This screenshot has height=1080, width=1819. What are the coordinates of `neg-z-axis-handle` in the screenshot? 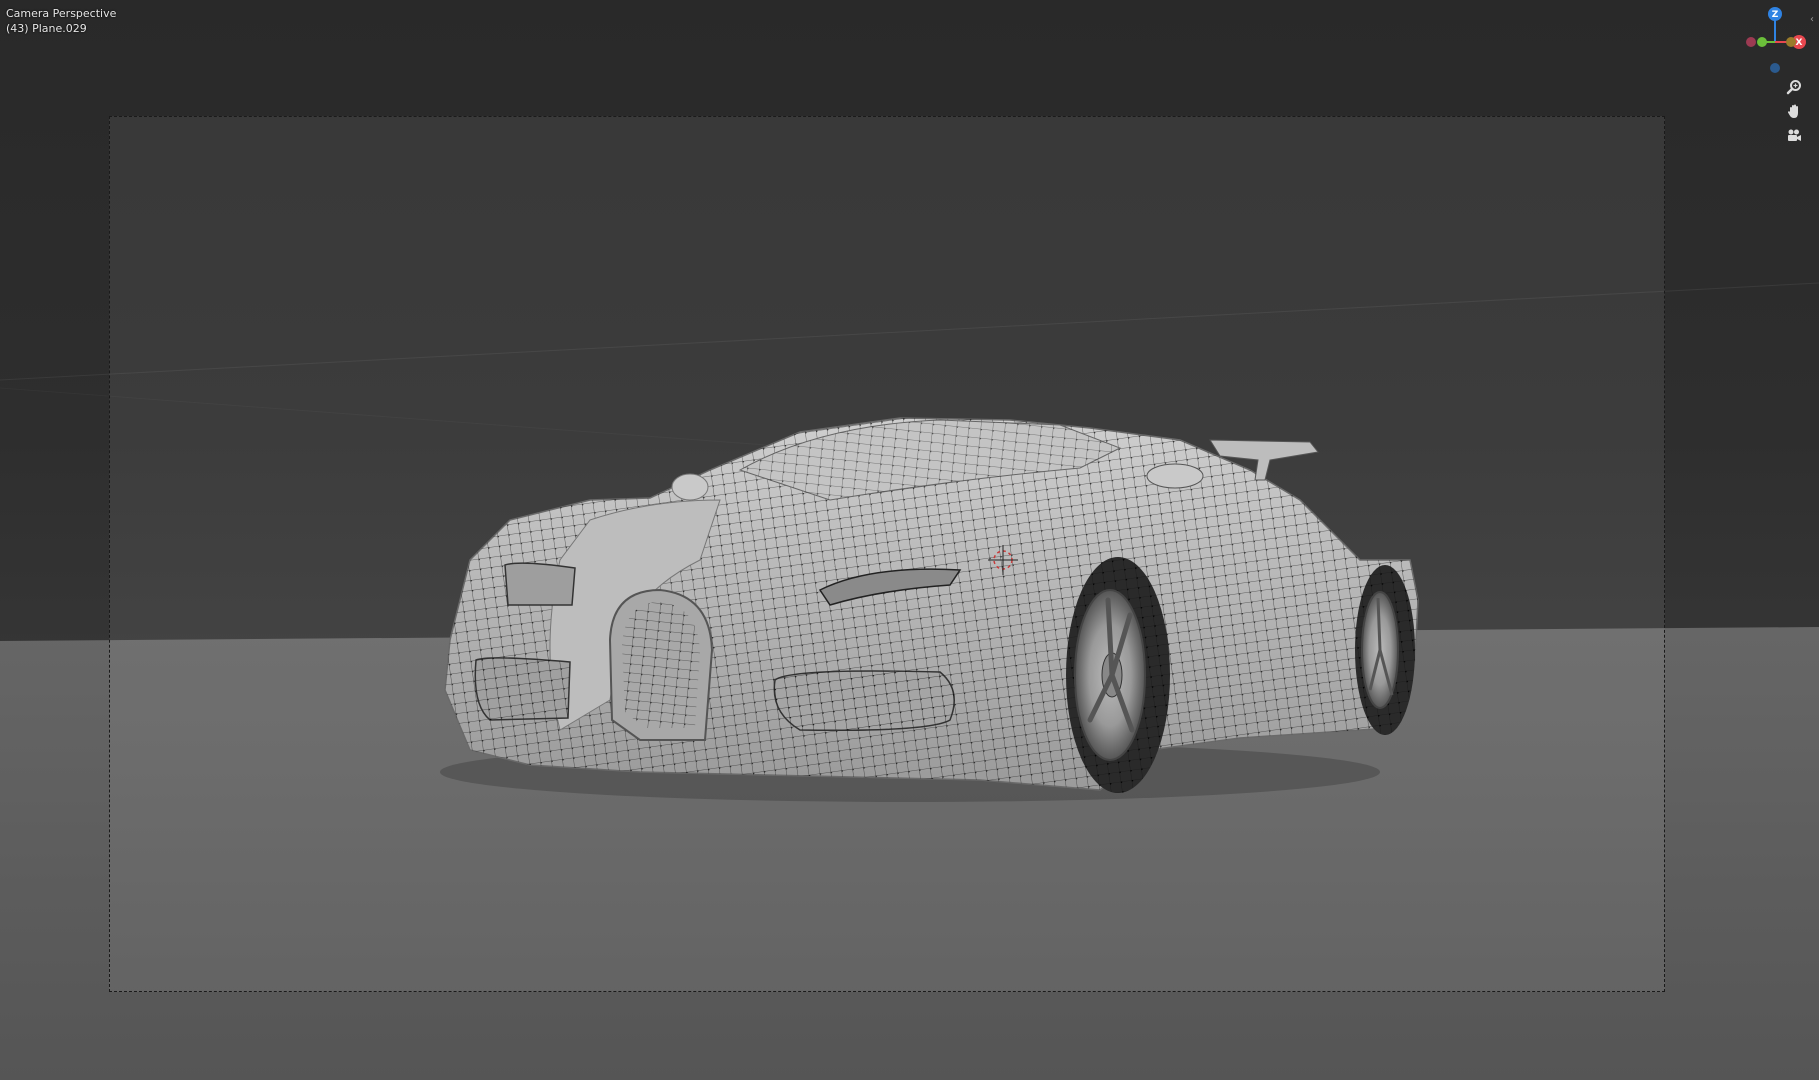 It's located at (1775, 68).